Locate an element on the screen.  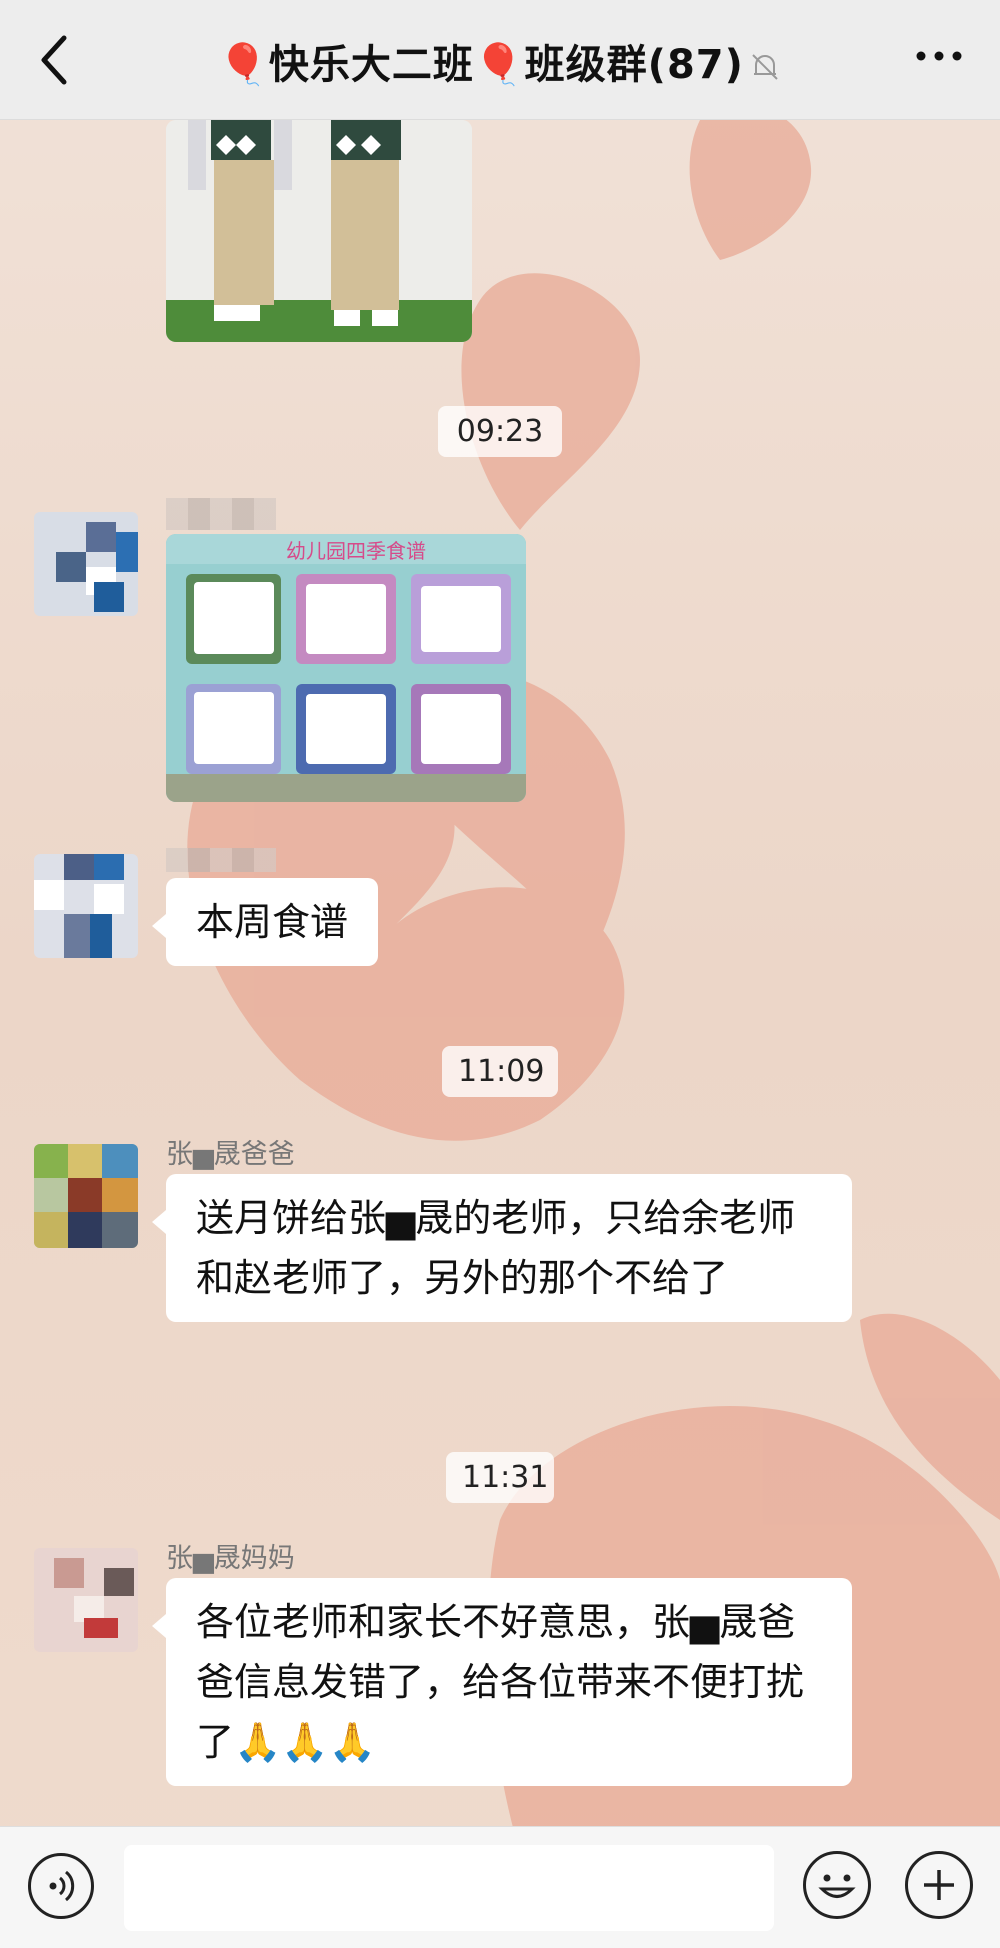
voice-icon is located at coordinates (61, 1886).